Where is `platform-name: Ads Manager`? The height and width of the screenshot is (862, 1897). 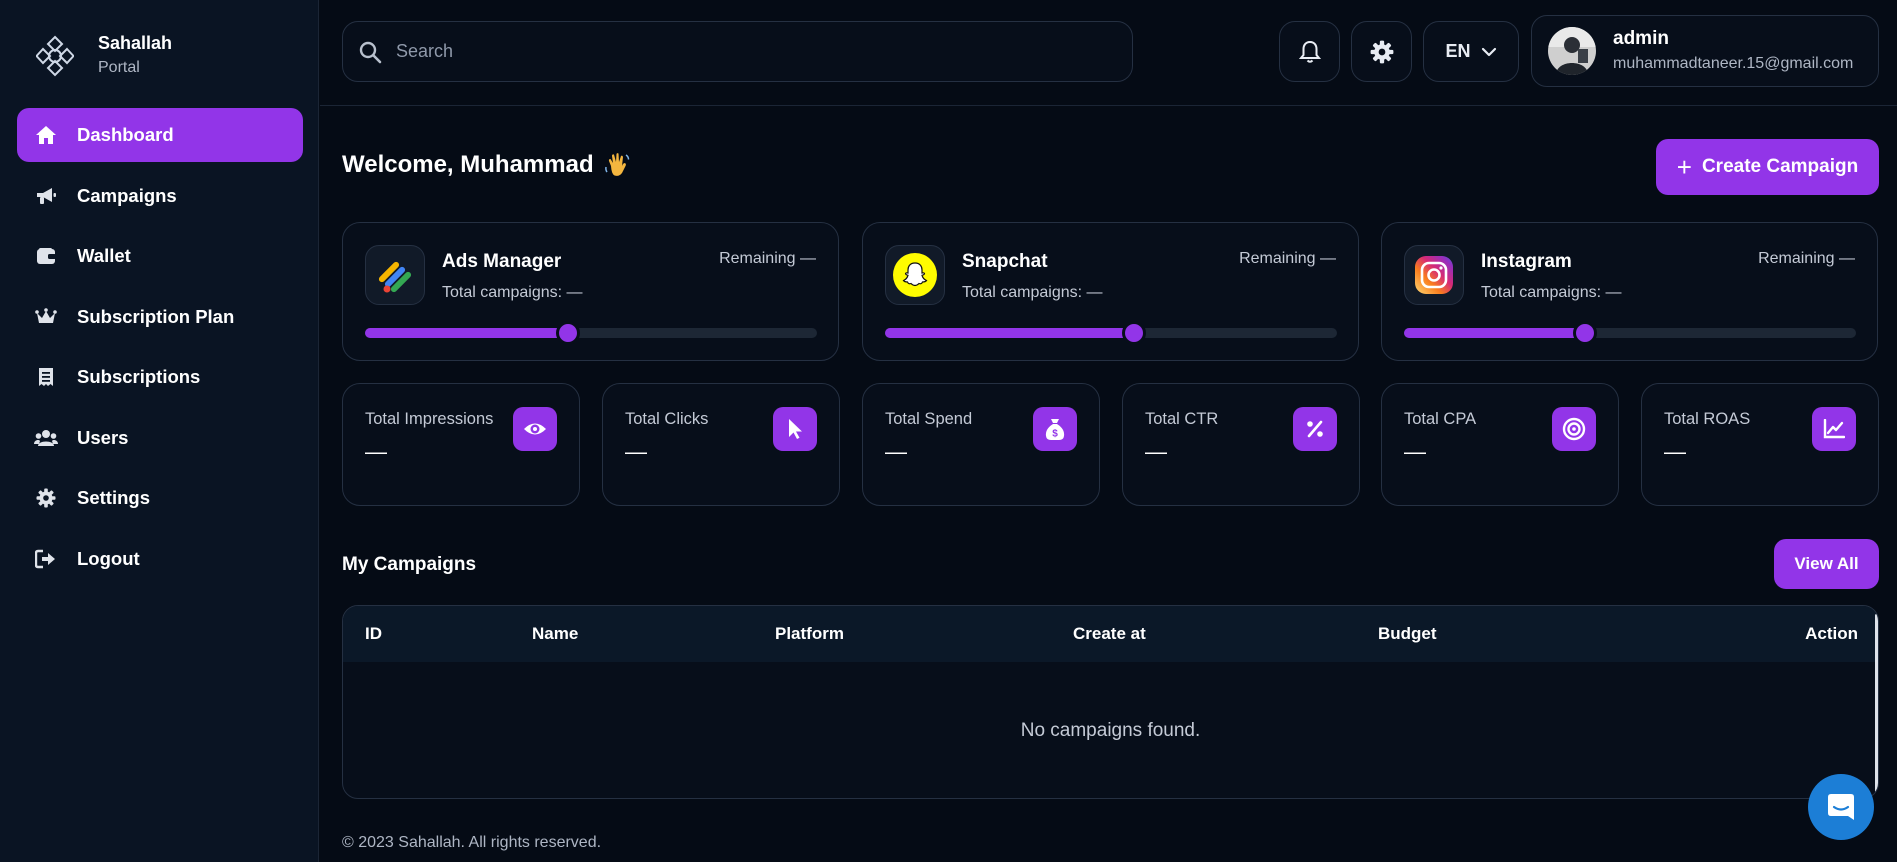
platform-name: Ads Manager is located at coordinates (502, 261).